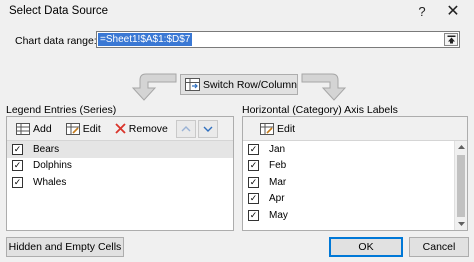  Describe the element at coordinates (120, 166) in the screenshot. I see `series-row-dolphins: ✓ Dolphins` at that location.